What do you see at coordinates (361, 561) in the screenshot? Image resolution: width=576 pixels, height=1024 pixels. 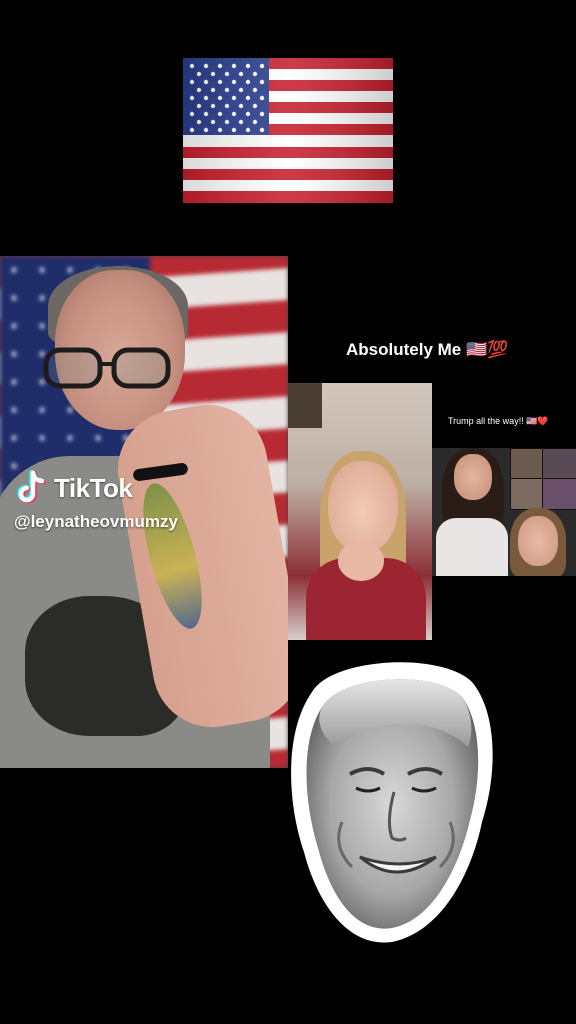 I see `person-hand` at bounding box center [361, 561].